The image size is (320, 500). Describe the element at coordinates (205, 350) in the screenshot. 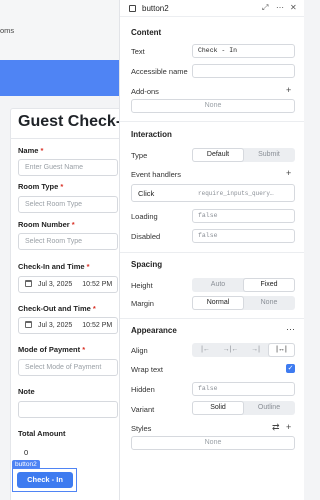

I see `align-left-icon: |←` at that location.